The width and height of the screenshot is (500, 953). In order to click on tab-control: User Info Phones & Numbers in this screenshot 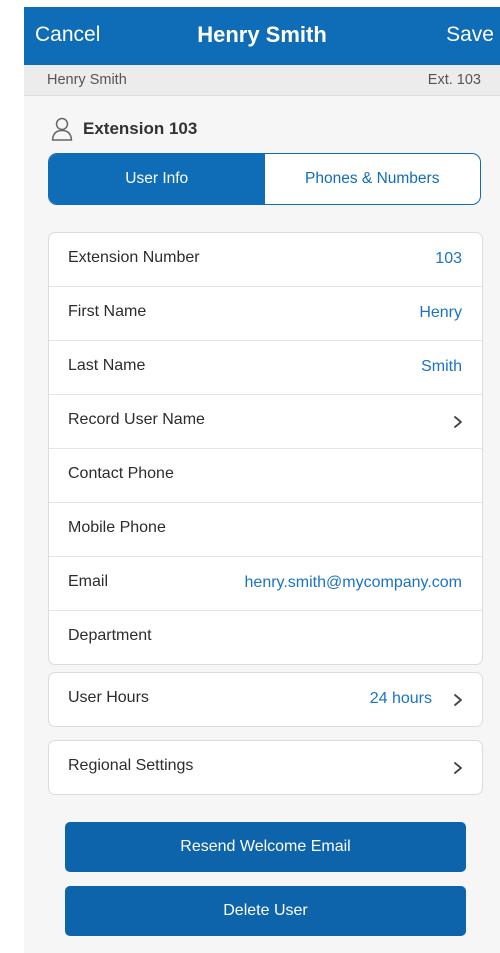, I will do `click(264, 179)`.